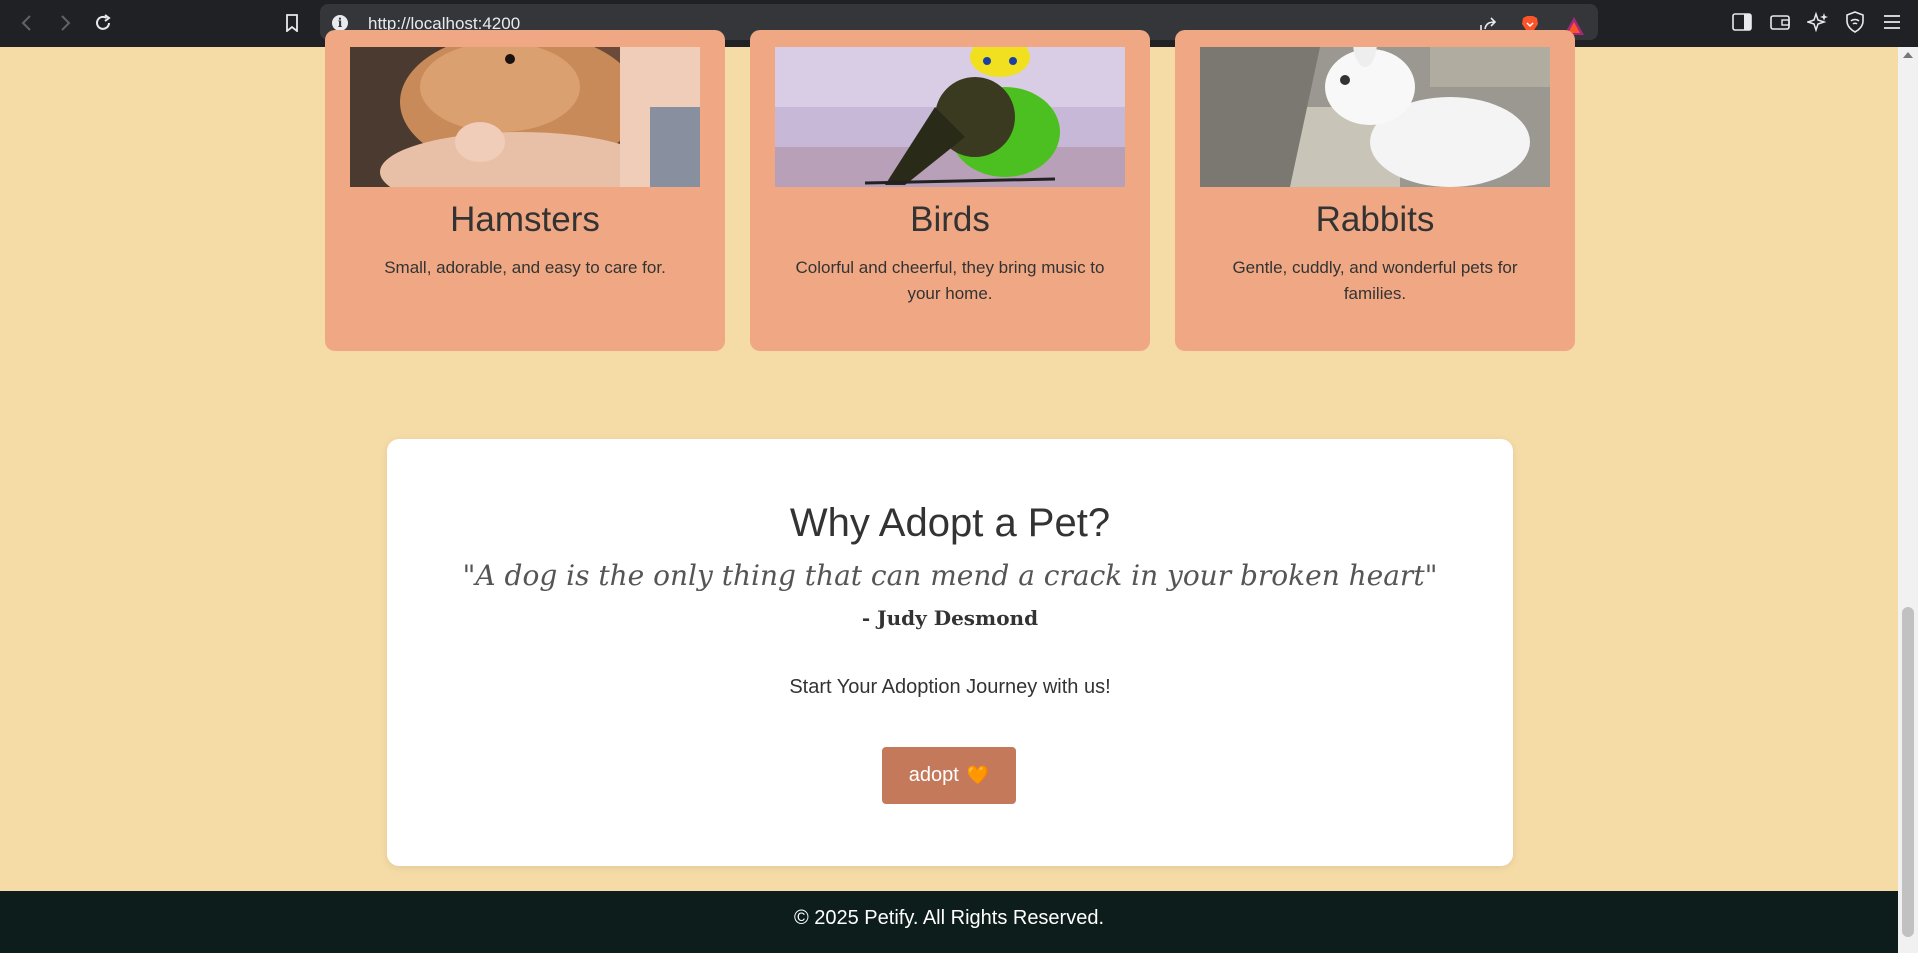 The height and width of the screenshot is (953, 1918). Describe the element at coordinates (525, 267) in the screenshot. I see `card-description: Small, adorable, and easy to care for.` at that location.